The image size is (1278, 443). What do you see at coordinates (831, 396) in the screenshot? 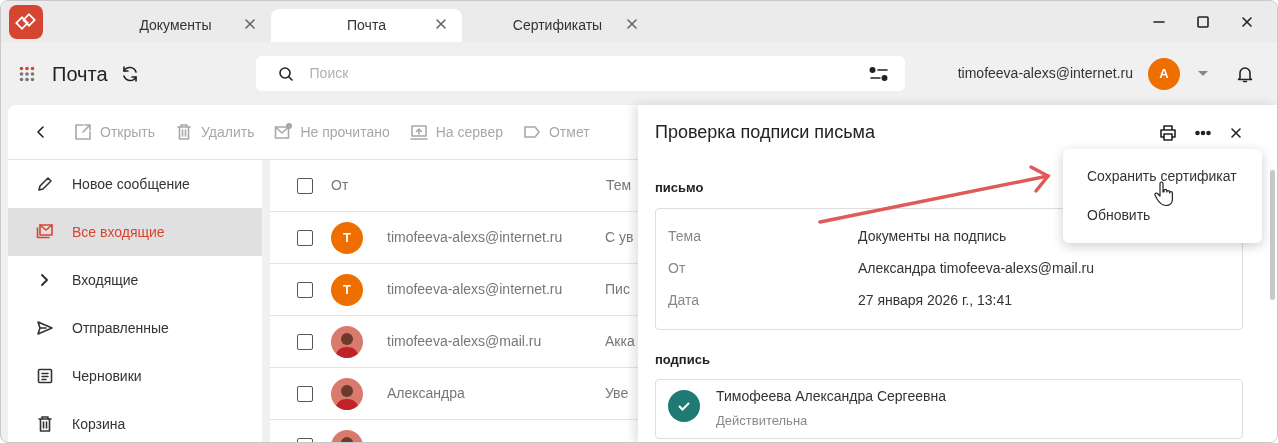
I see `signer-name: Тимофеева Александра Сергеевна` at bounding box center [831, 396].